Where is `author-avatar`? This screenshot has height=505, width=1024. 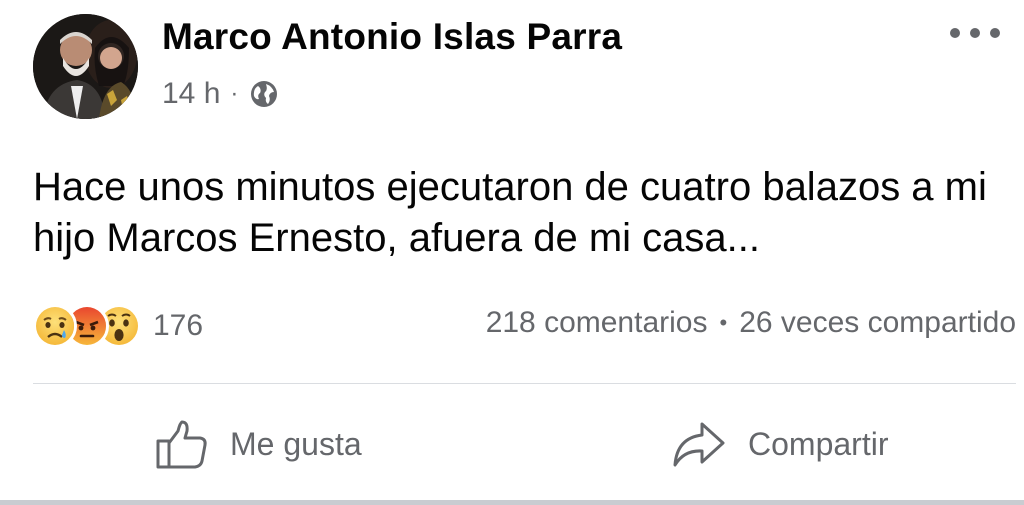
author-avatar is located at coordinates (85, 66).